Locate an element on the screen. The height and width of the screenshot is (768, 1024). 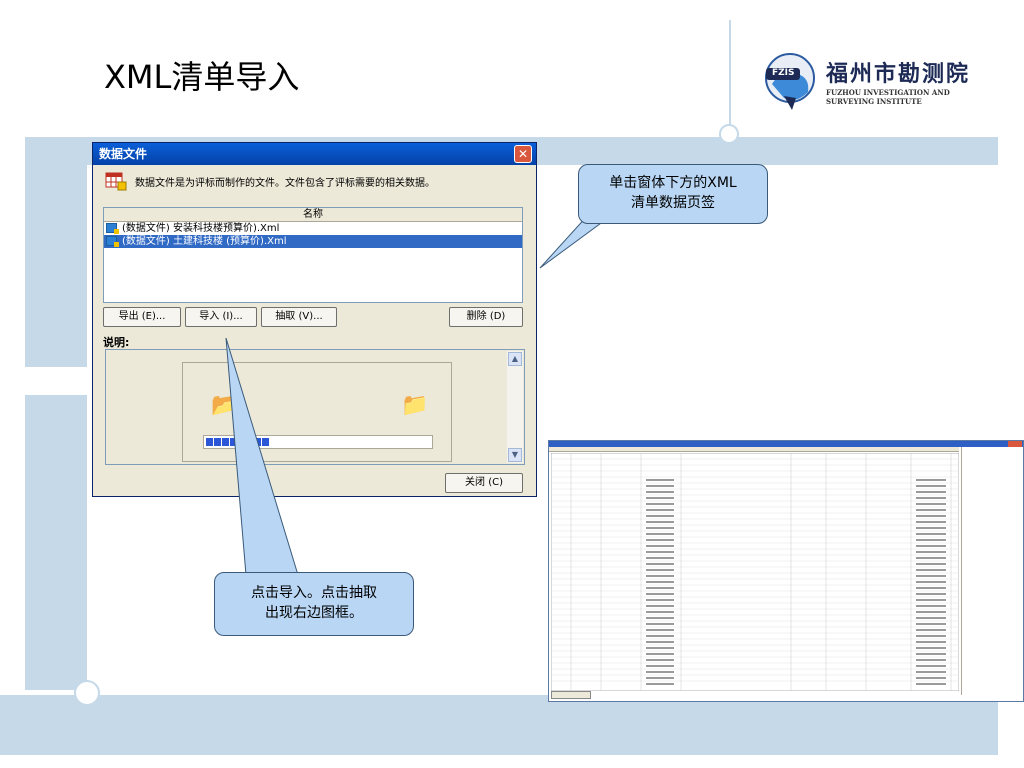
decor-circle-top is located at coordinates (729, 134).